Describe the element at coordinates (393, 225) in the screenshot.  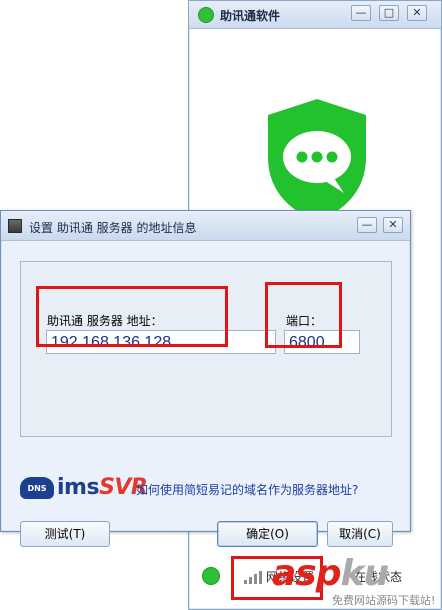
I see `dialog-close-button: ✕` at that location.